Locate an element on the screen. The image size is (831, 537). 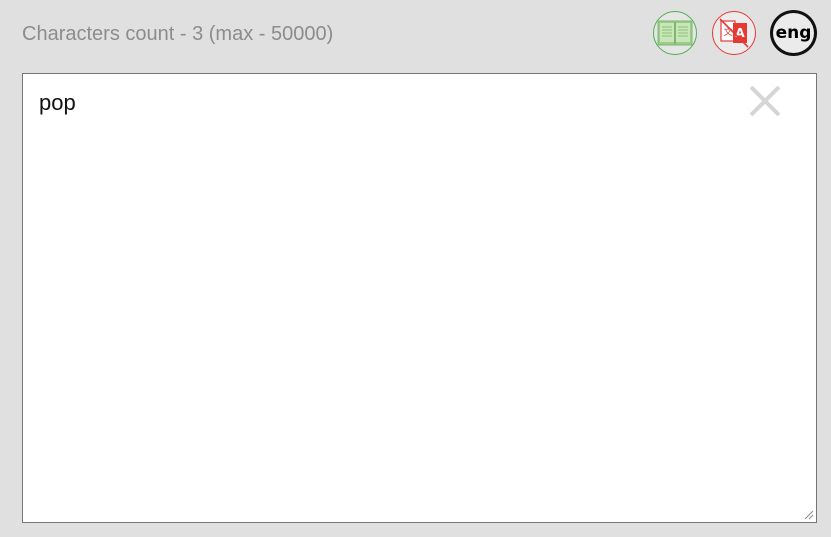
svg-text: A is located at coordinates (740, 33).